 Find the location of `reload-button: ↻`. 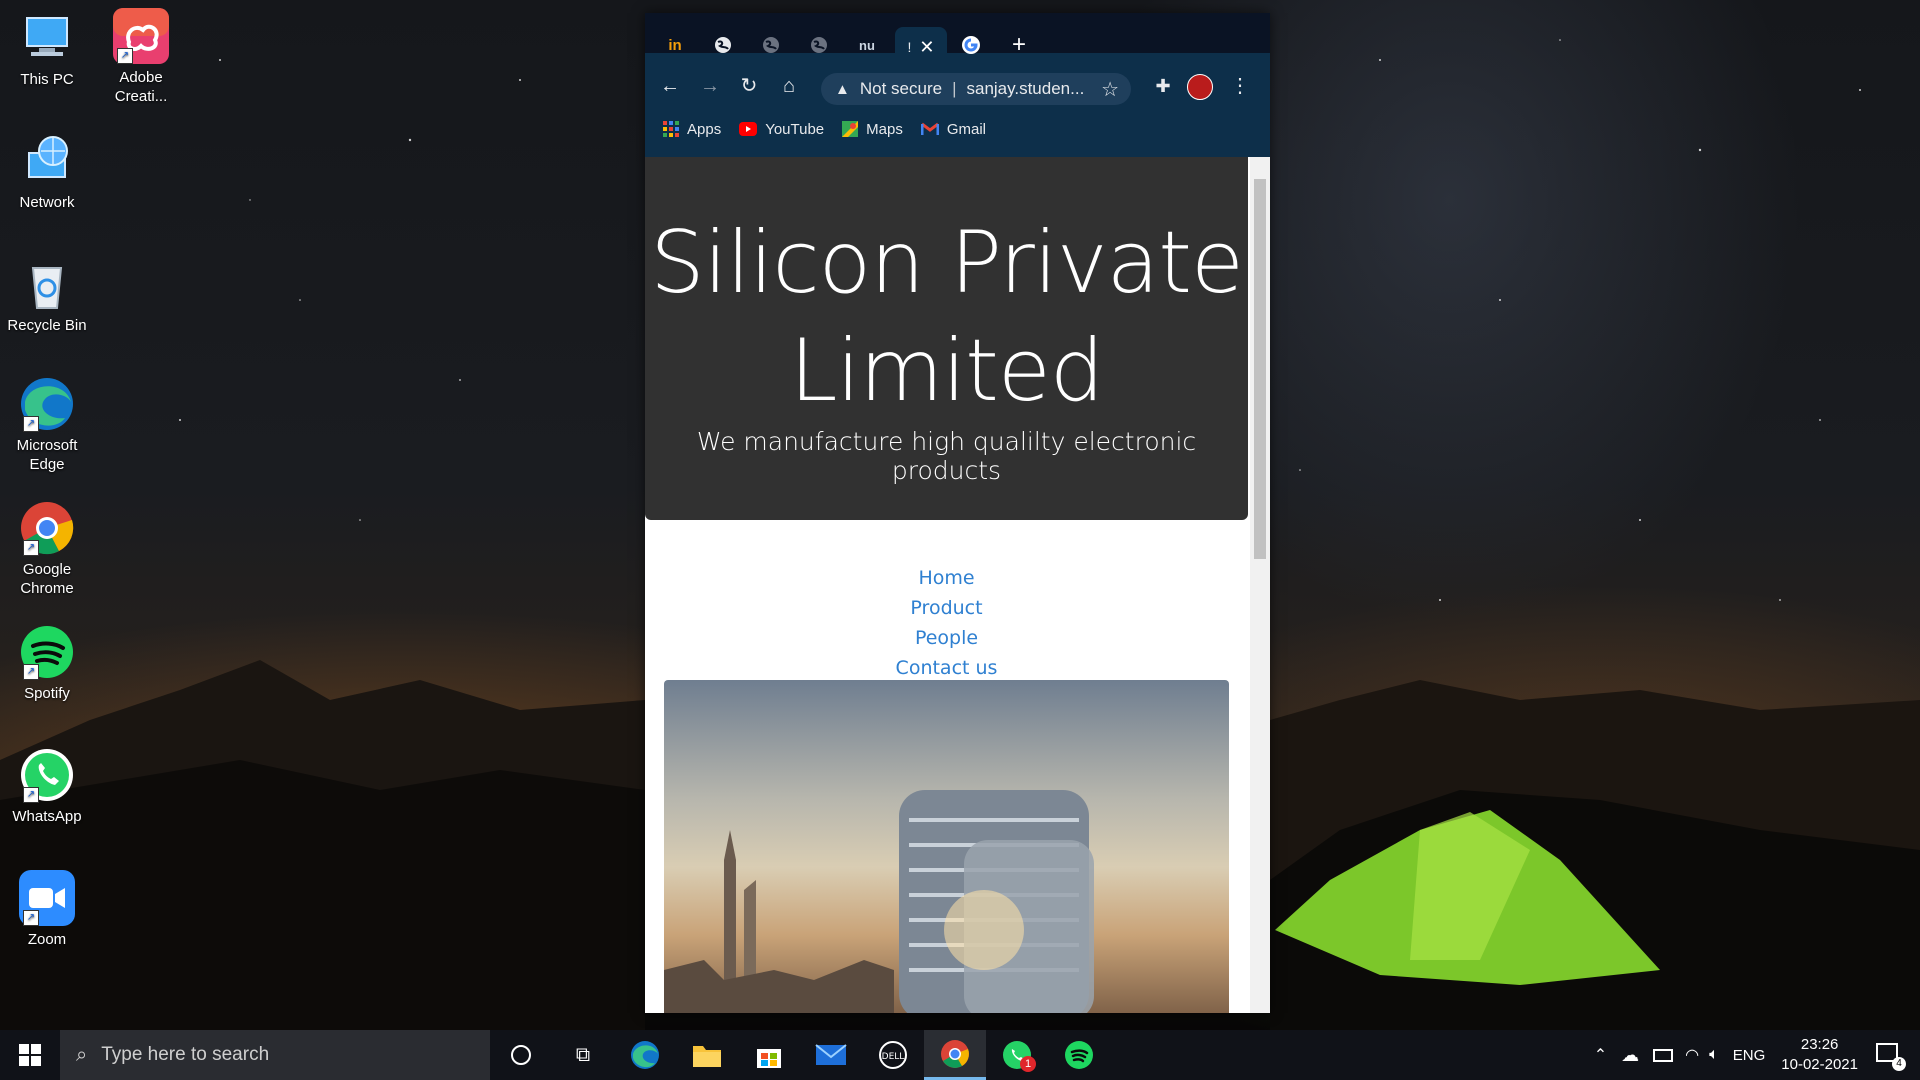

reload-button: ↻ is located at coordinates (749, 86).